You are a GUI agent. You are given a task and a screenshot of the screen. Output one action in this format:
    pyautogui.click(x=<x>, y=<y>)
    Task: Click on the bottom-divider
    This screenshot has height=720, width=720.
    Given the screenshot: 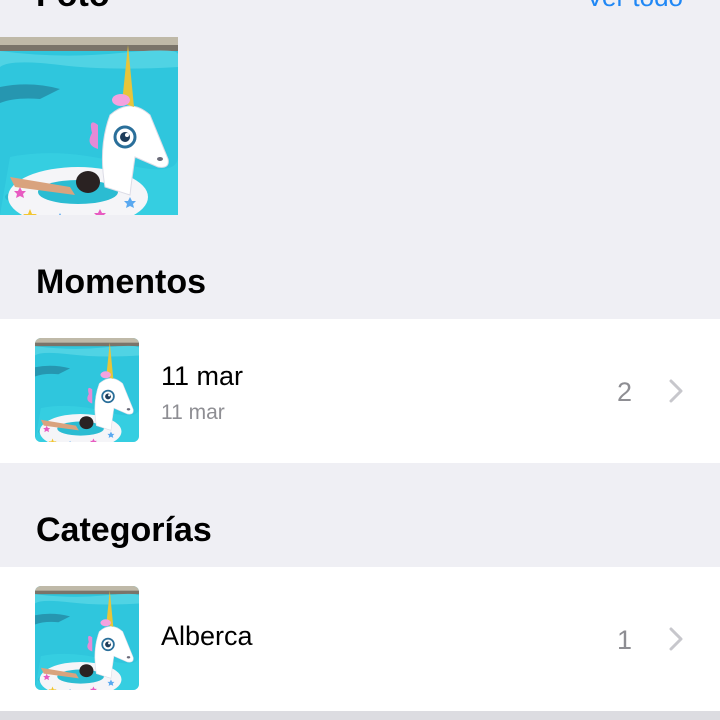 What is the action you would take?
    pyautogui.click(x=360, y=715)
    